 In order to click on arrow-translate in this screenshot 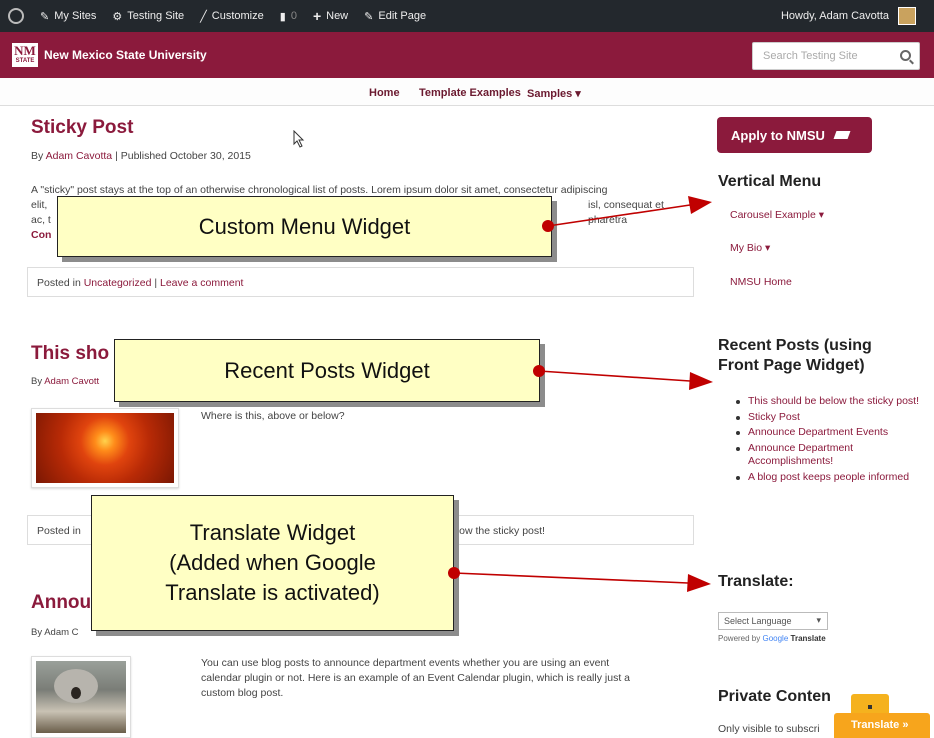, I will do `click(579, 579)`.